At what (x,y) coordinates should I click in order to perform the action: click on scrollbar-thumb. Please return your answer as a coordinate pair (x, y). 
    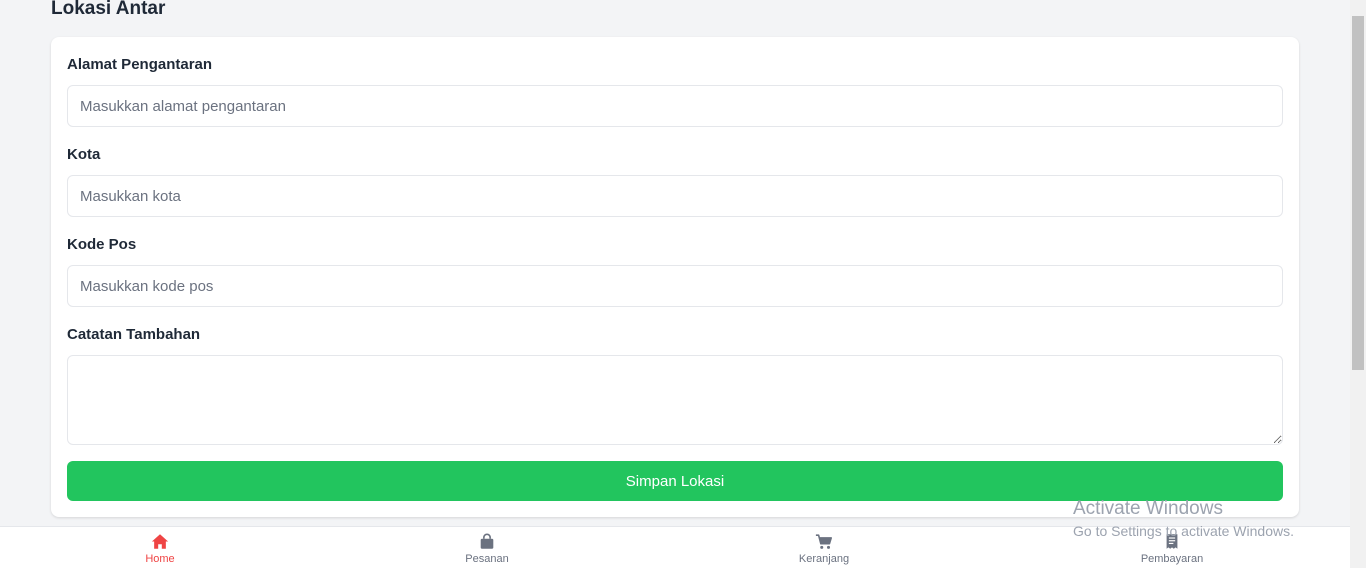
    Looking at the image, I should click on (1358, 193).